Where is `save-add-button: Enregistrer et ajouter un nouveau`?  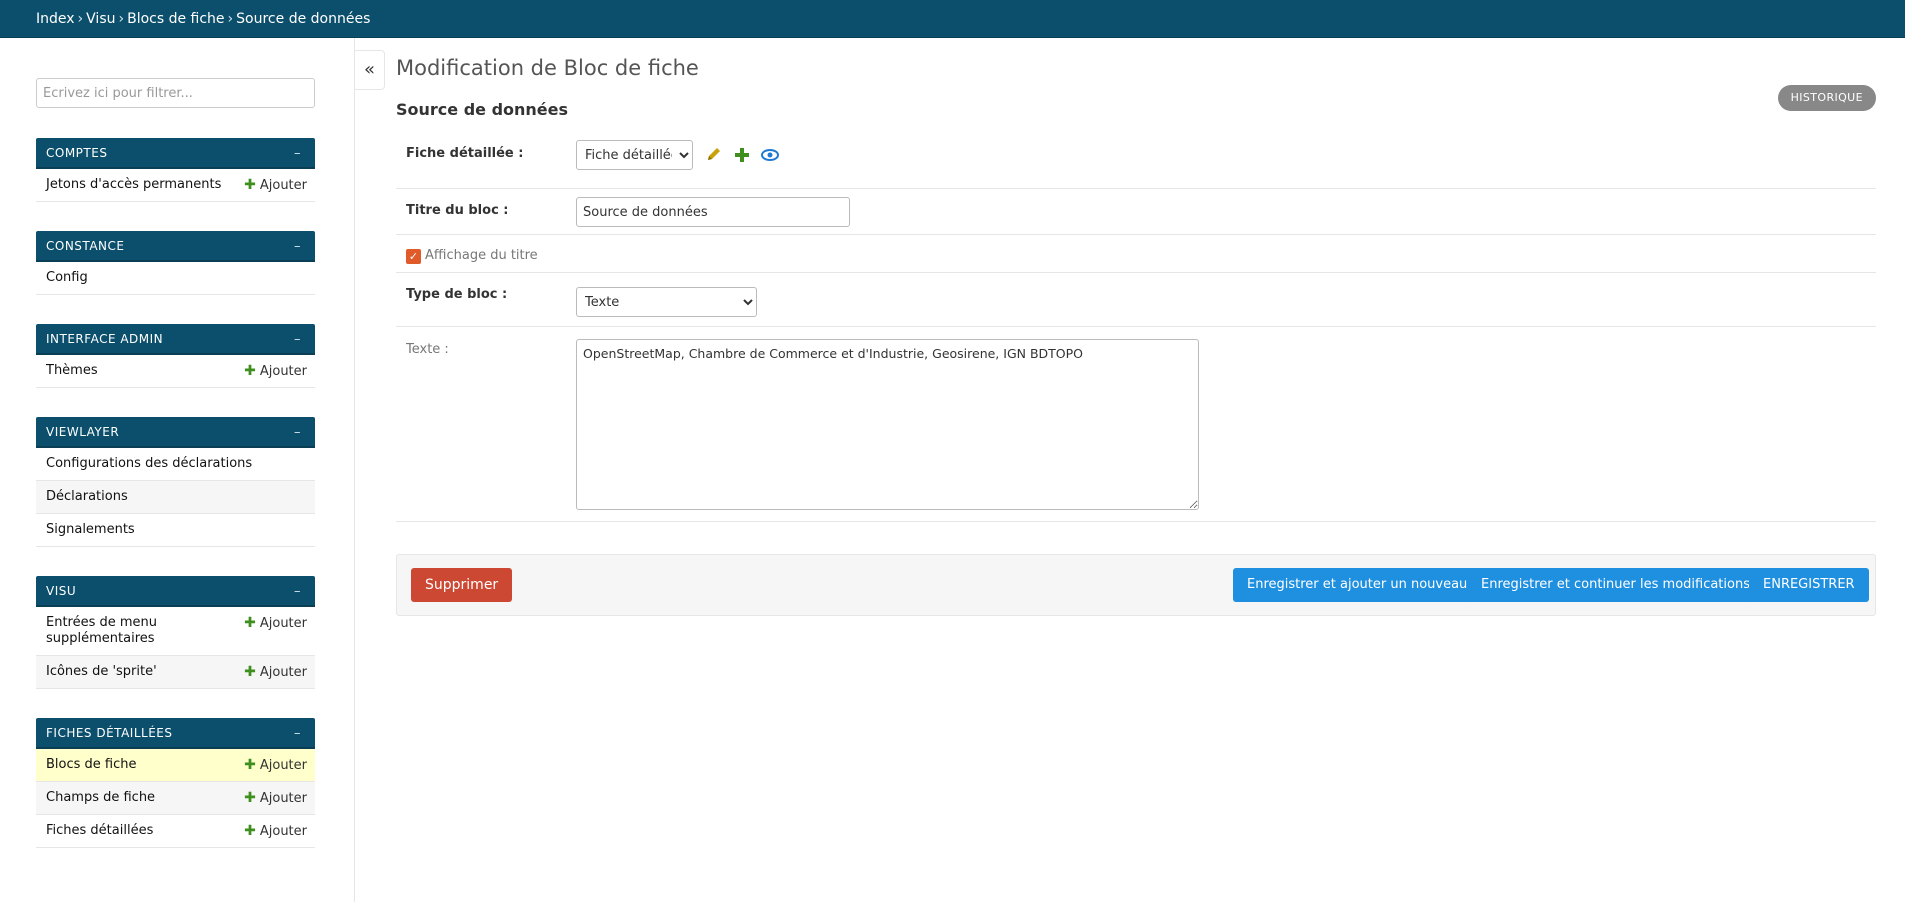
save-add-button: Enregistrer et ajouter un nouveau is located at coordinates (1357, 585).